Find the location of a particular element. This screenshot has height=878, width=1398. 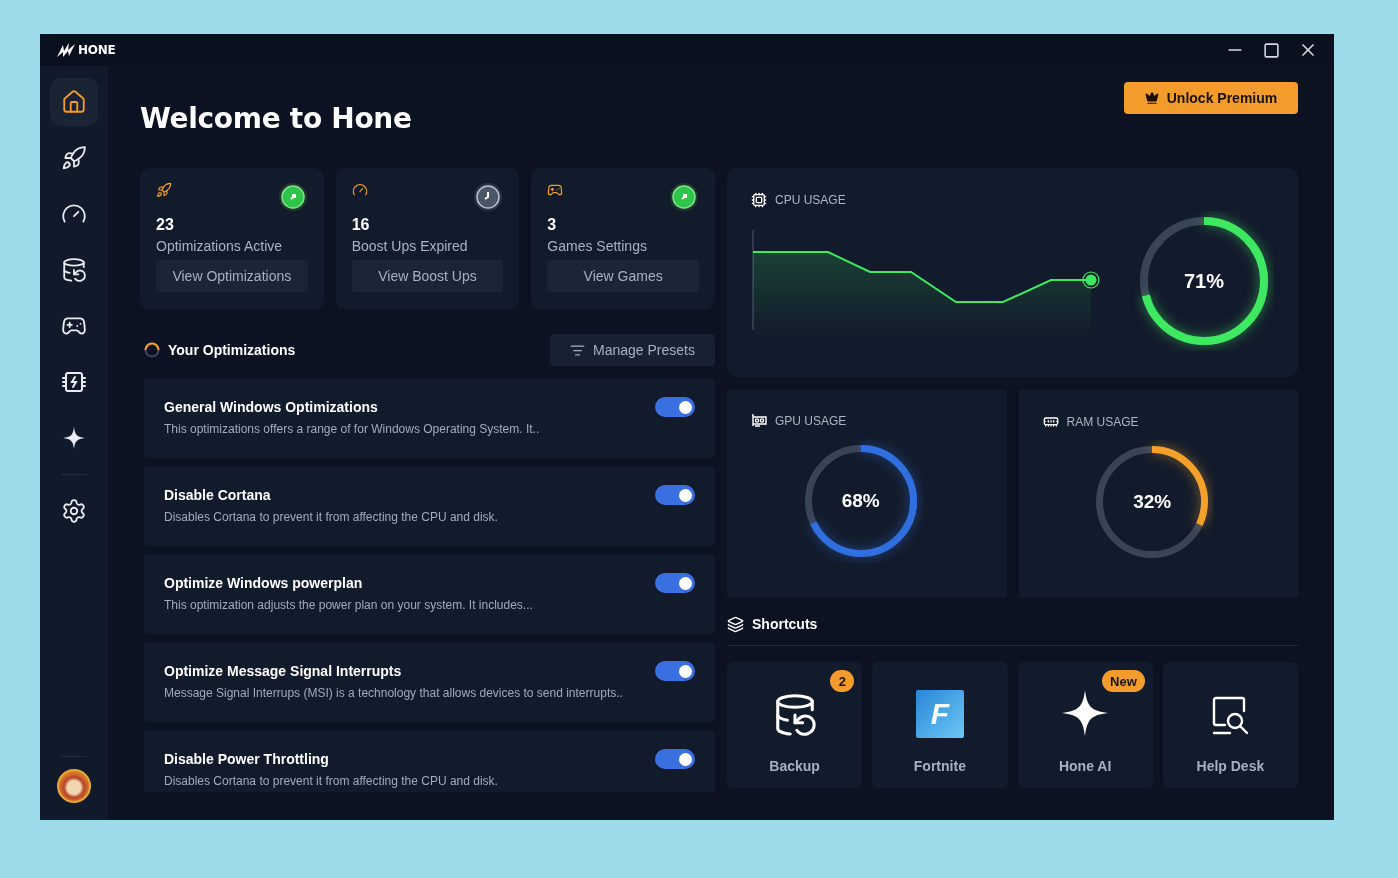

section-title: Your Optimizations is located at coordinates (232, 350).